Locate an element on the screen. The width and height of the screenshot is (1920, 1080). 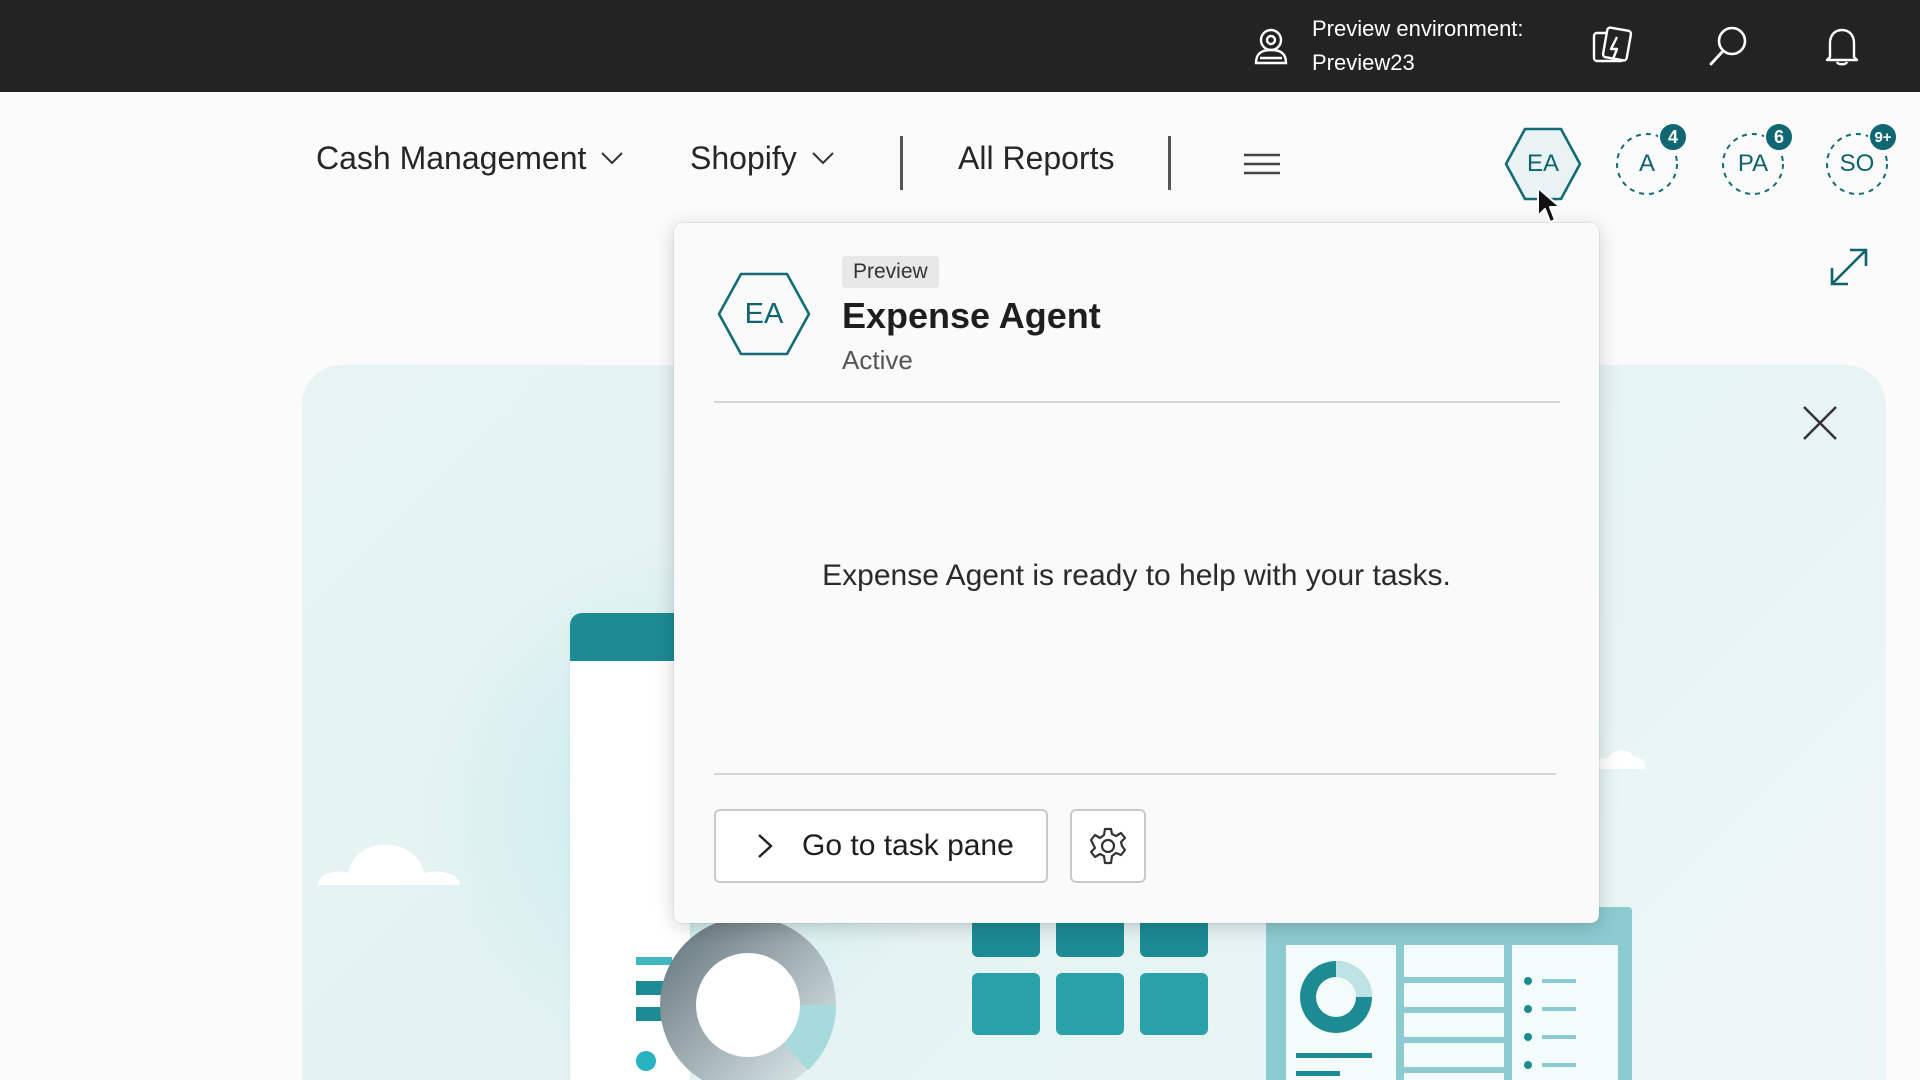
bell-icon is located at coordinates (1842, 47).